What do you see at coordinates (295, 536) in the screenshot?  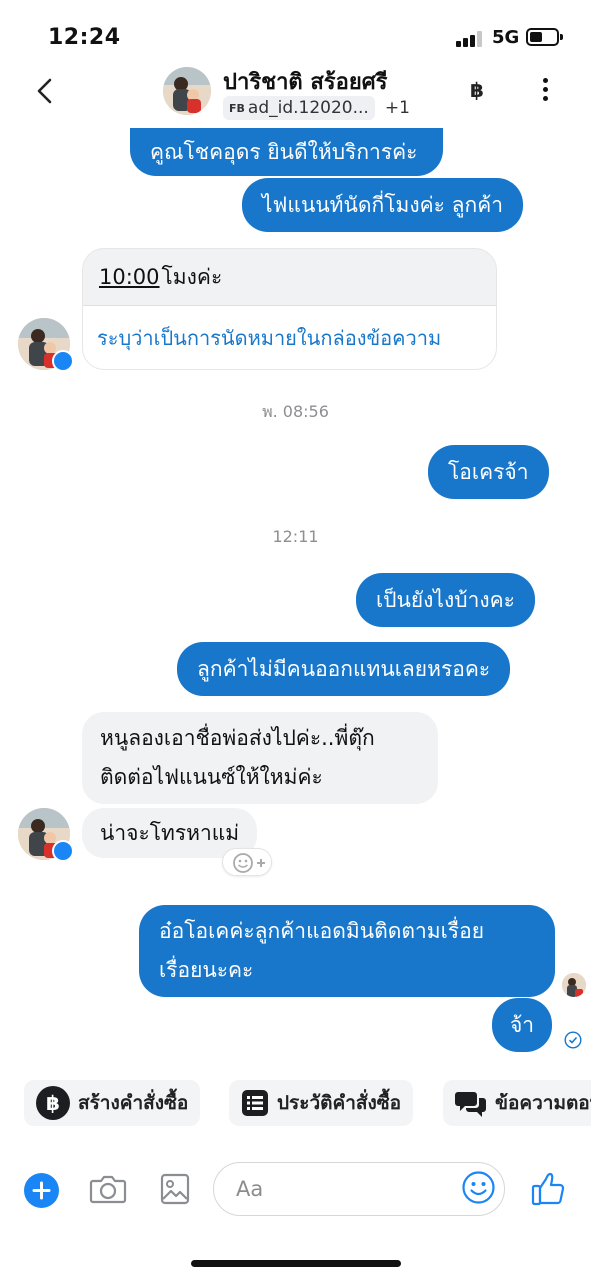 I see `timestamp: 12:11` at bounding box center [295, 536].